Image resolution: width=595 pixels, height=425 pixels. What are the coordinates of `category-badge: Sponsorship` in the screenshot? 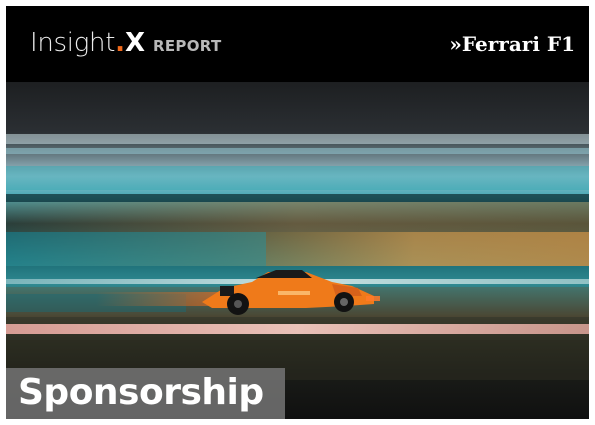 It's located at (145, 393).